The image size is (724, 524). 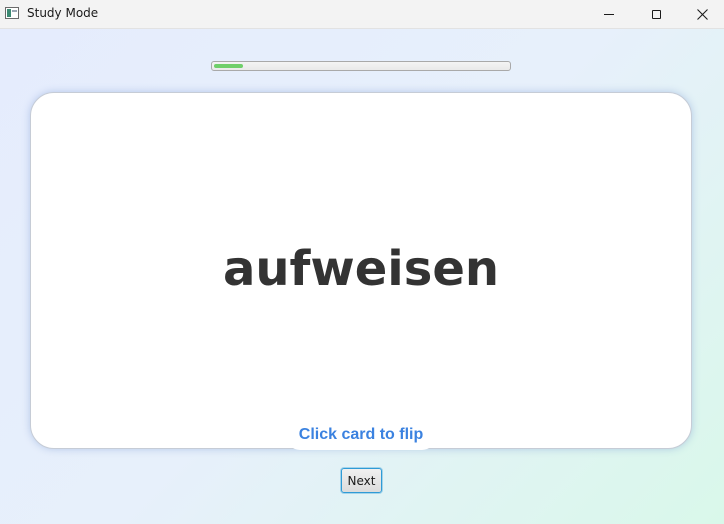 I want to click on minimize-icon, so click(x=609, y=14).